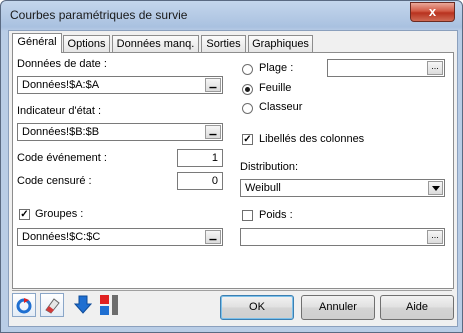  Describe the element at coordinates (276, 68) in the screenshot. I see `range-label: Plage :` at that location.